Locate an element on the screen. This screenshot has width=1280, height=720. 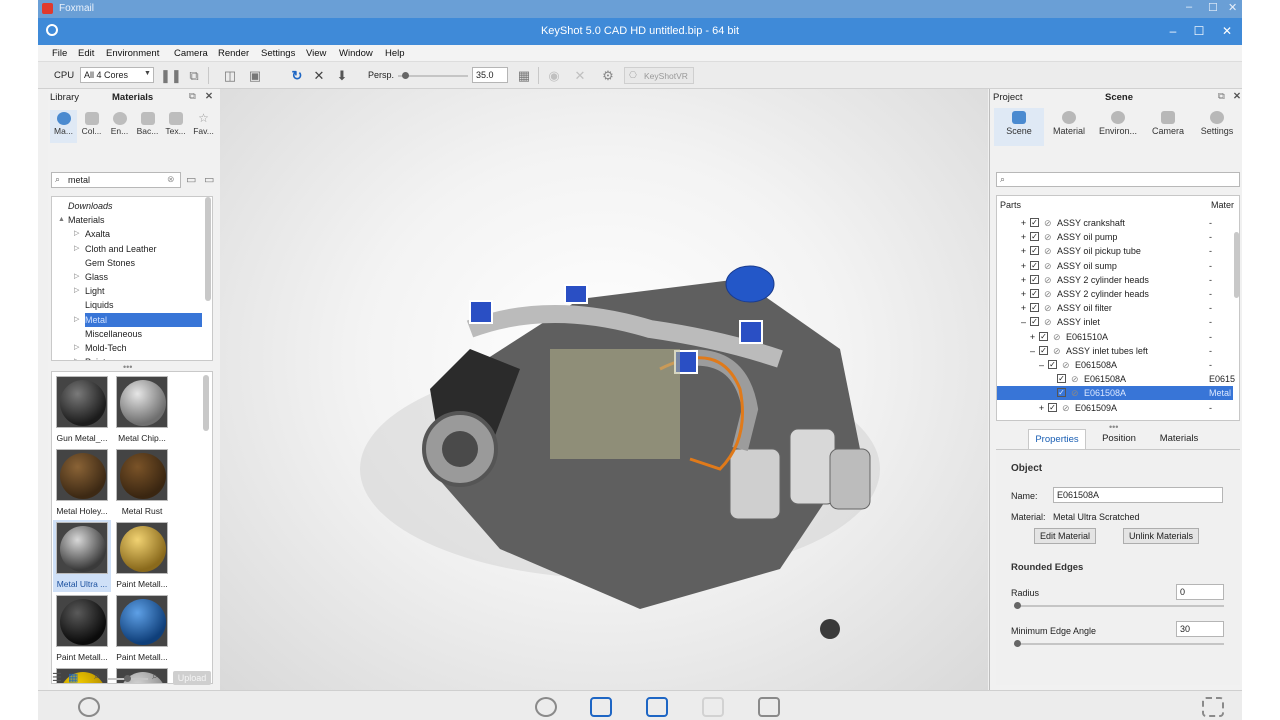
part-row: + ✓ ⊘ ASSY oil pickup tube - is located at coordinates (1115, 251).